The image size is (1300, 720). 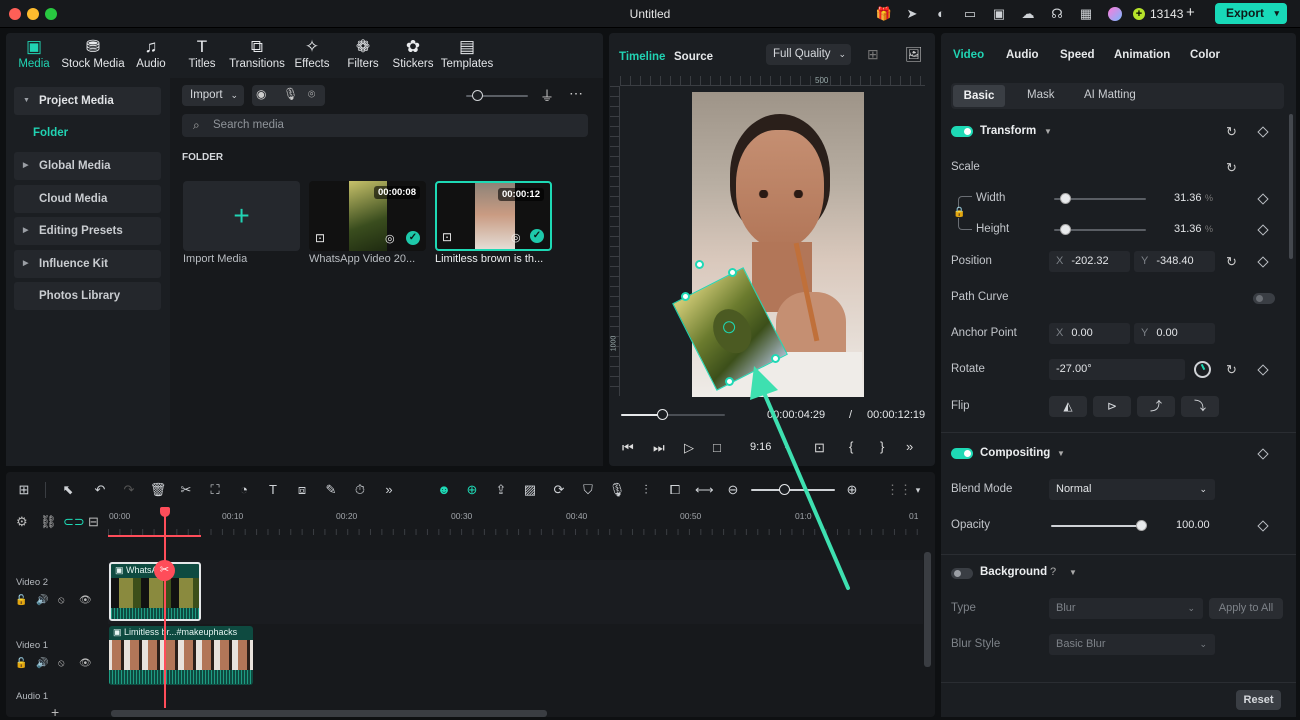 I want to click on redo-icon: ↷, so click(x=129, y=490).